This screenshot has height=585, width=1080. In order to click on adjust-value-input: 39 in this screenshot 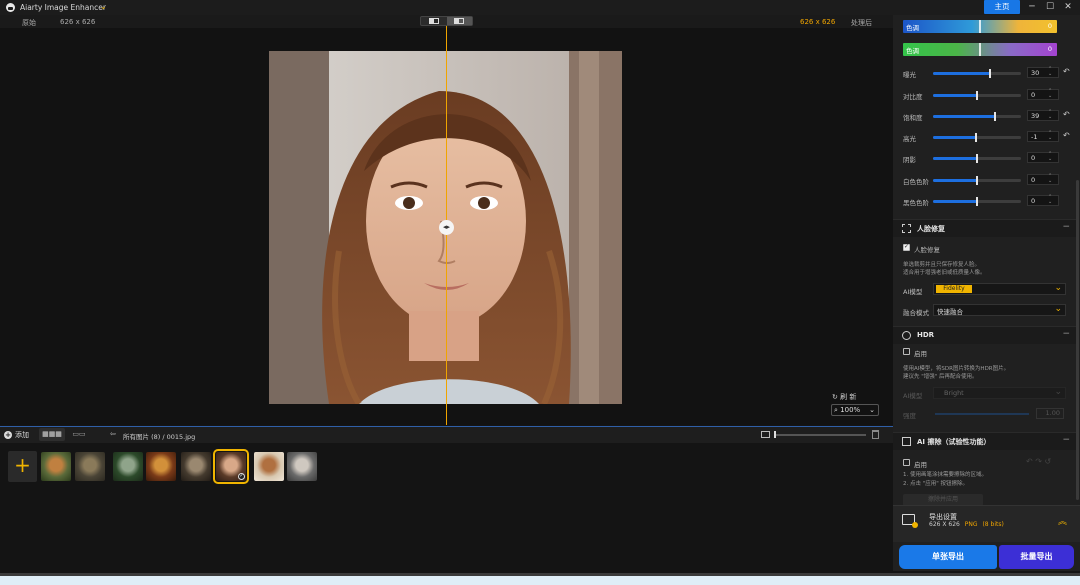, I will do `click(1043, 115)`.